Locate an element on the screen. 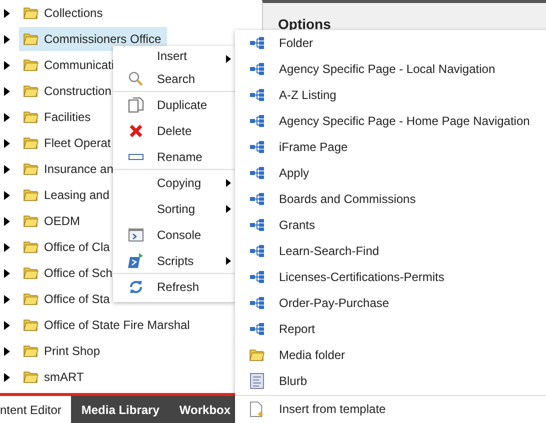  menu-item: Sorting is located at coordinates (174, 209).